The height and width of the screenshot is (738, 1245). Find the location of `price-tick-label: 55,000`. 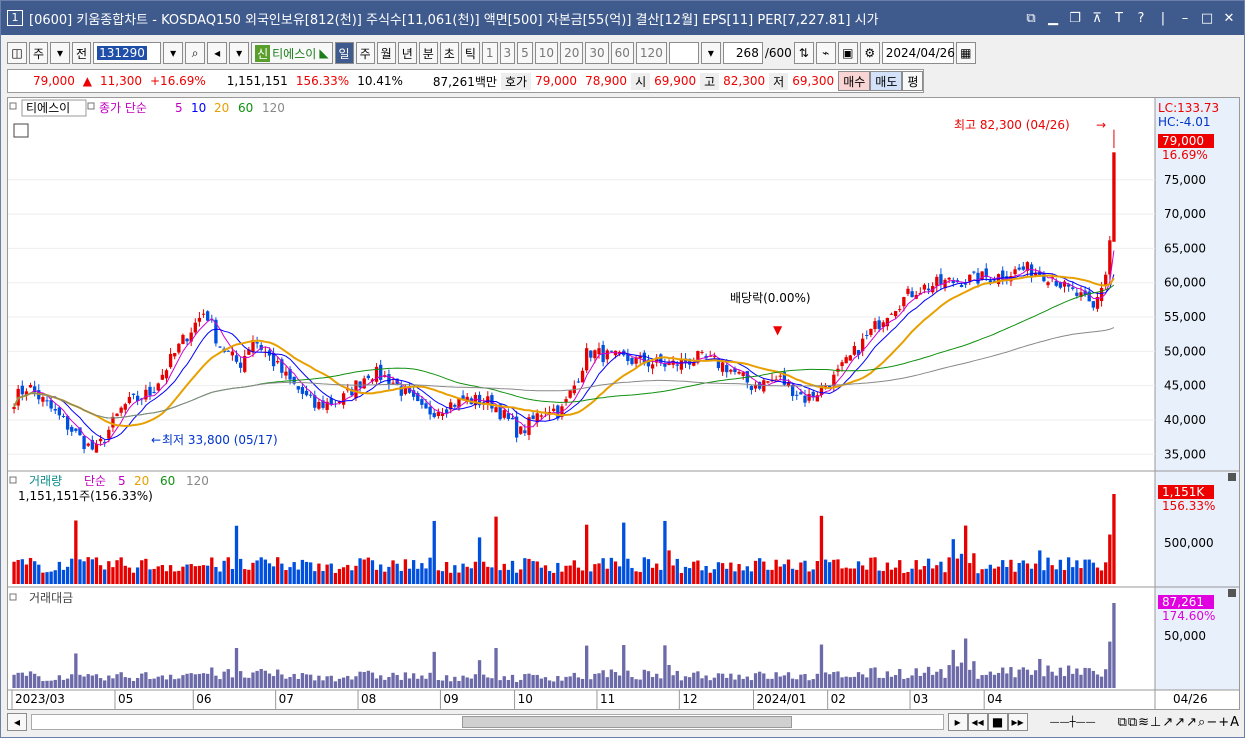

price-tick-label: 55,000 is located at coordinates (1185, 317).